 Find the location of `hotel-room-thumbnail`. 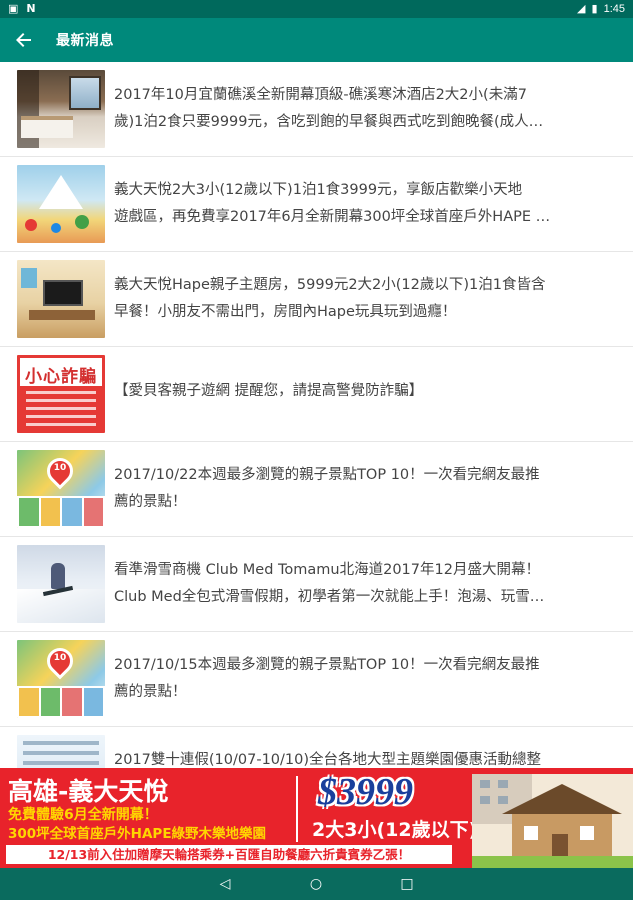

hotel-room-thumbnail is located at coordinates (61, 109).